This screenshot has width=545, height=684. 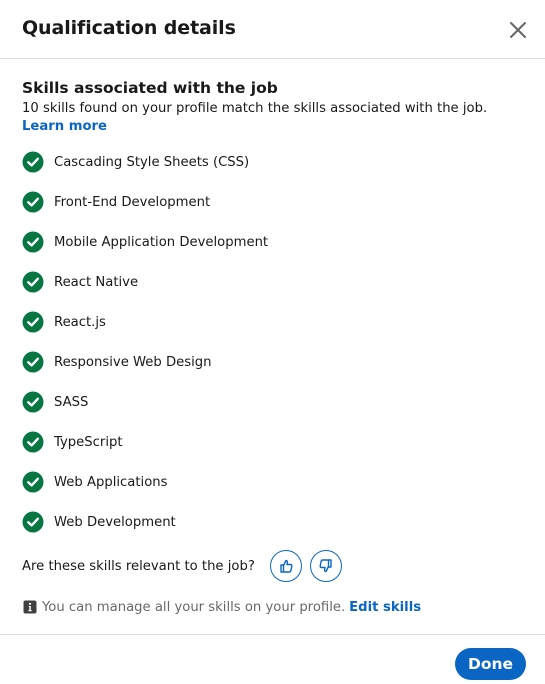 I want to click on section-title: Skills associated with the job, so click(x=150, y=88).